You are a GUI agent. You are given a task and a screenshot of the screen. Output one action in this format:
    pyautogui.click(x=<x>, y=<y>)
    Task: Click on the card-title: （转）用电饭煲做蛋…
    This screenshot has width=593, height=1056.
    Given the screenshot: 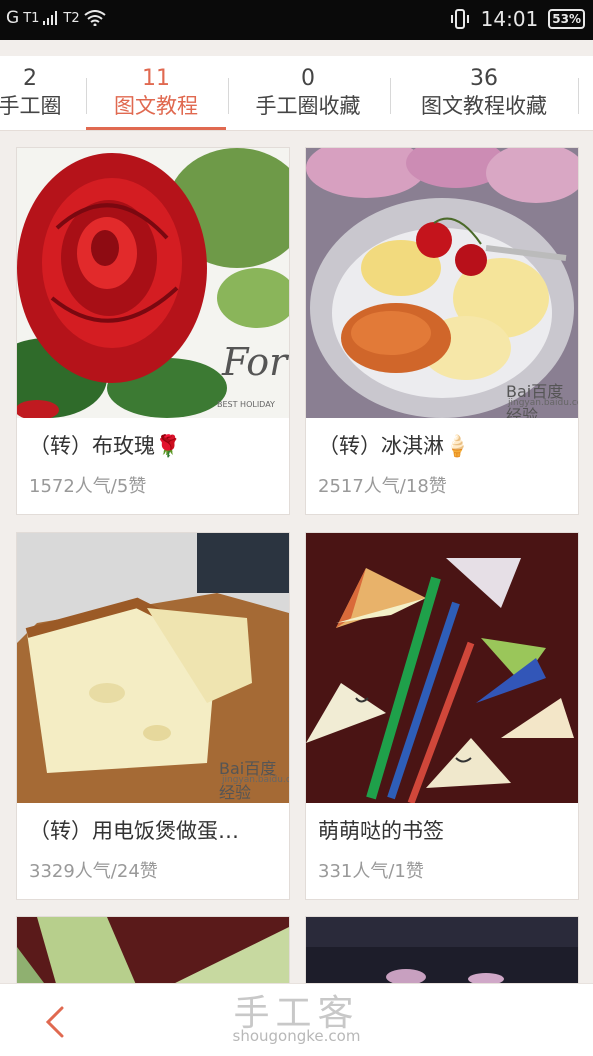 What is the action you would take?
    pyautogui.click(x=134, y=831)
    